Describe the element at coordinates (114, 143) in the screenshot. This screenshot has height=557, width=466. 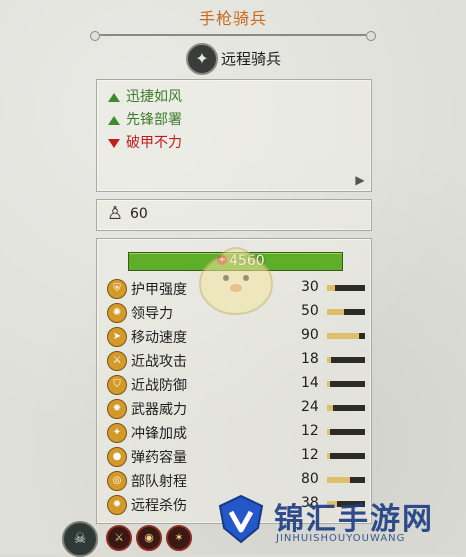
I see `negative-triangle-icon` at that location.